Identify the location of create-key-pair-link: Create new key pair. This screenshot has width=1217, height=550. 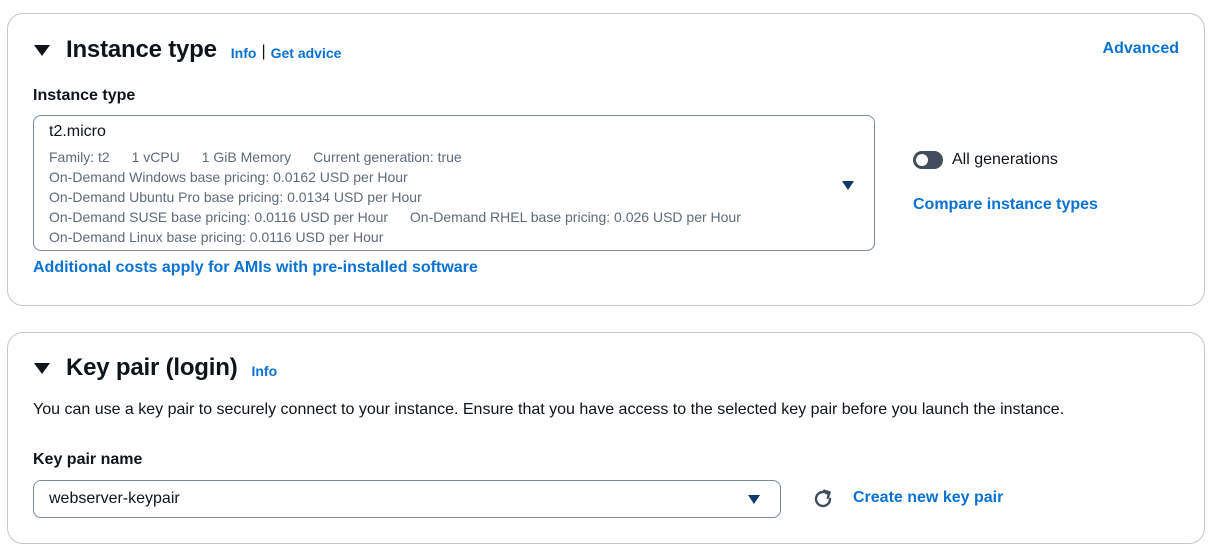
(928, 498).